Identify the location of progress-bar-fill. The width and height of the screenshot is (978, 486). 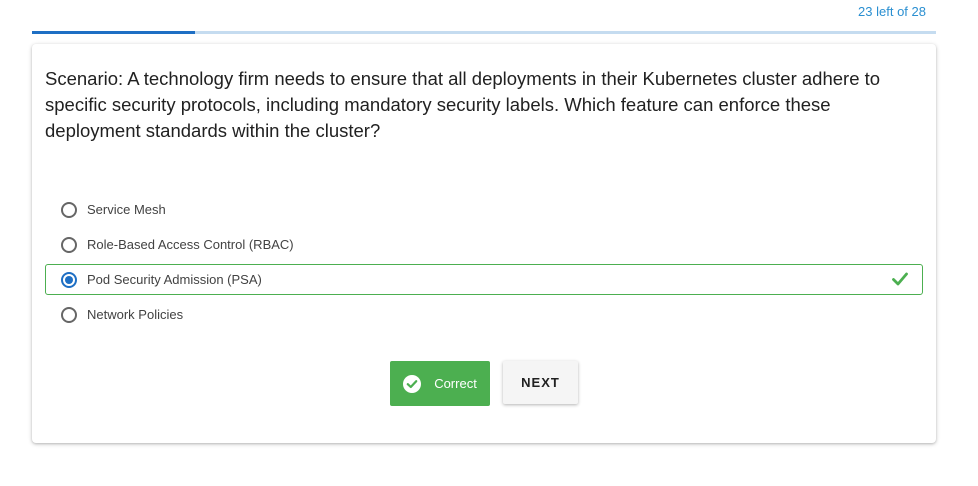
(113, 32).